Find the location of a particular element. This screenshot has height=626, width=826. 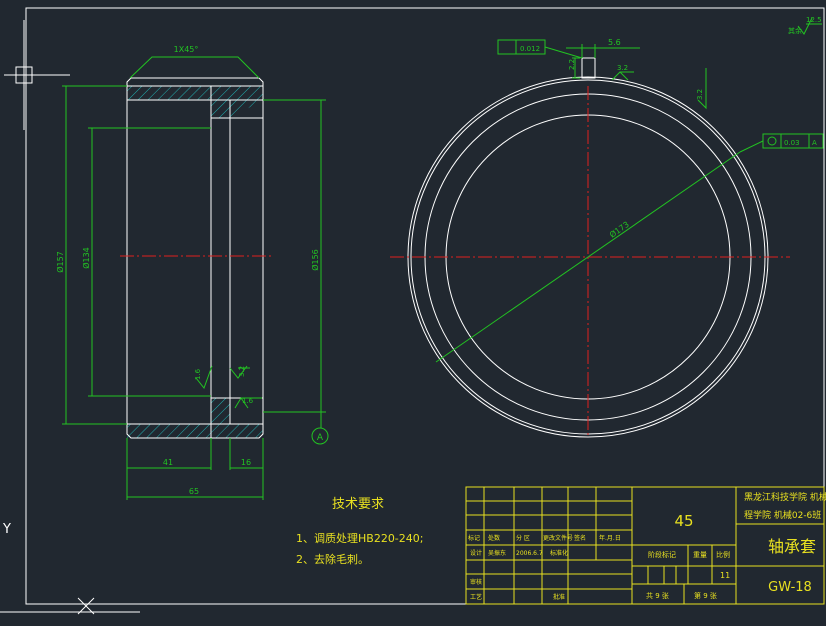

dim-41: 41 is located at coordinates (168, 462).